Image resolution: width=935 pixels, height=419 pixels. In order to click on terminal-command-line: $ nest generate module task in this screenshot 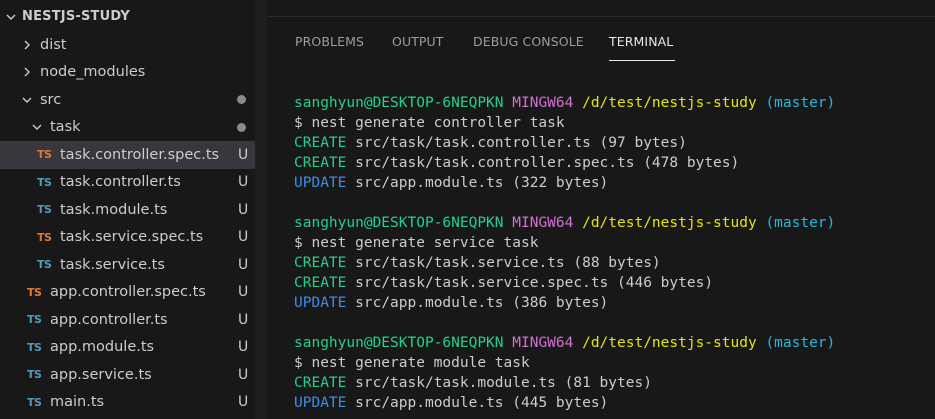, I will do `click(412, 363)`.